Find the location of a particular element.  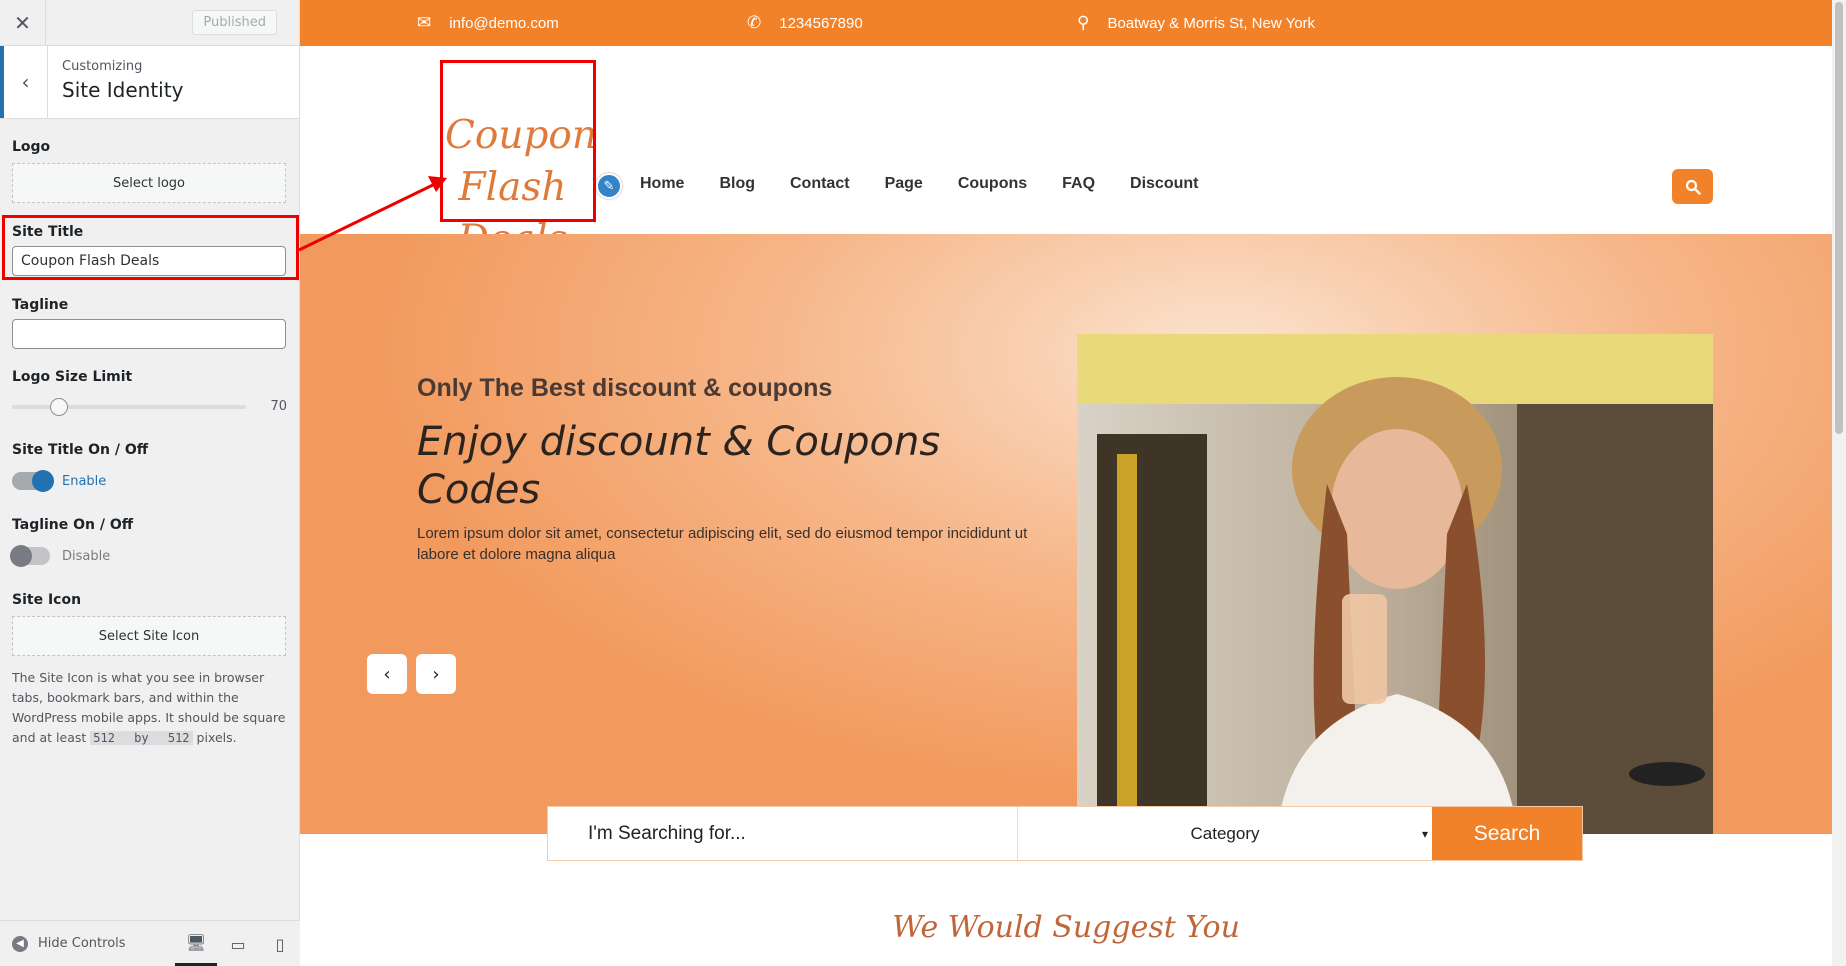

slider-prev-button: ‹ is located at coordinates (387, 674).